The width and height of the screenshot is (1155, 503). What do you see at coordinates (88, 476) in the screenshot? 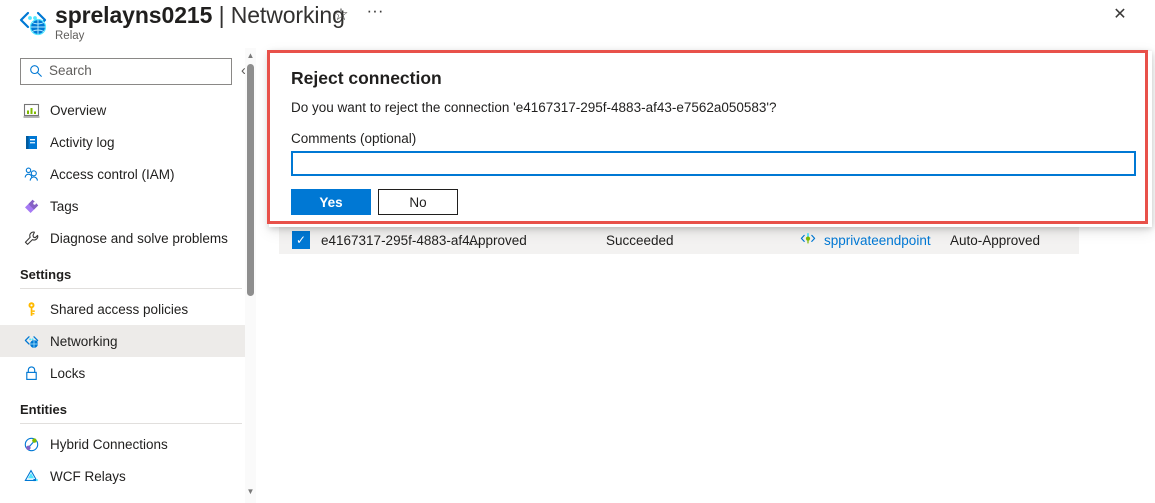
I see `sidebar-item-label: WCF Relays` at bounding box center [88, 476].